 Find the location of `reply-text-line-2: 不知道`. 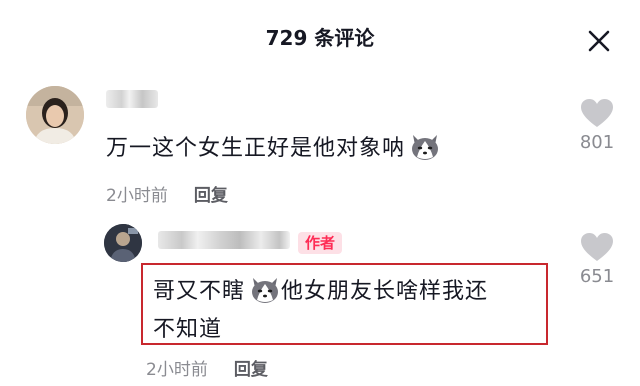

reply-text-line-2: 不知道 is located at coordinates (188, 329).